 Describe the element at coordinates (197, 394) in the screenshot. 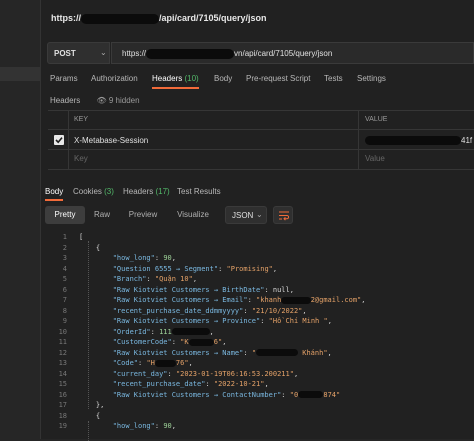

I see `json-key: "Raw Kiotviet Customers → ContactNumber"` at that location.